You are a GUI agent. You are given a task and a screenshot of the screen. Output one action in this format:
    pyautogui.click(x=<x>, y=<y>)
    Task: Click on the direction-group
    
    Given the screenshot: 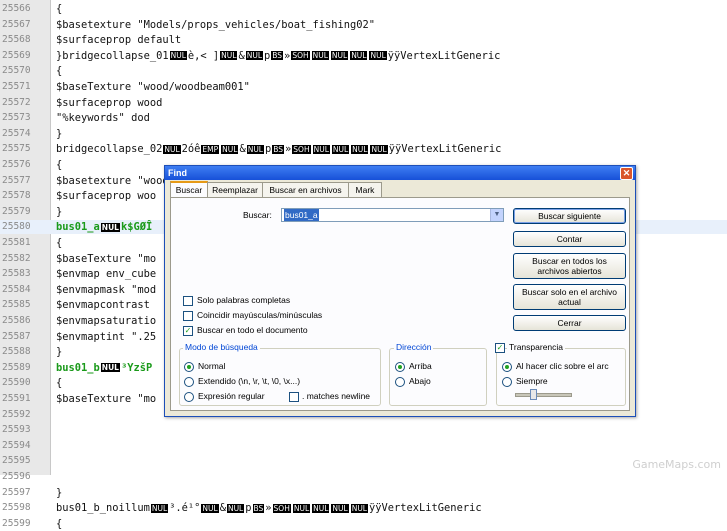 What is the action you would take?
    pyautogui.click(x=438, y=377)
    